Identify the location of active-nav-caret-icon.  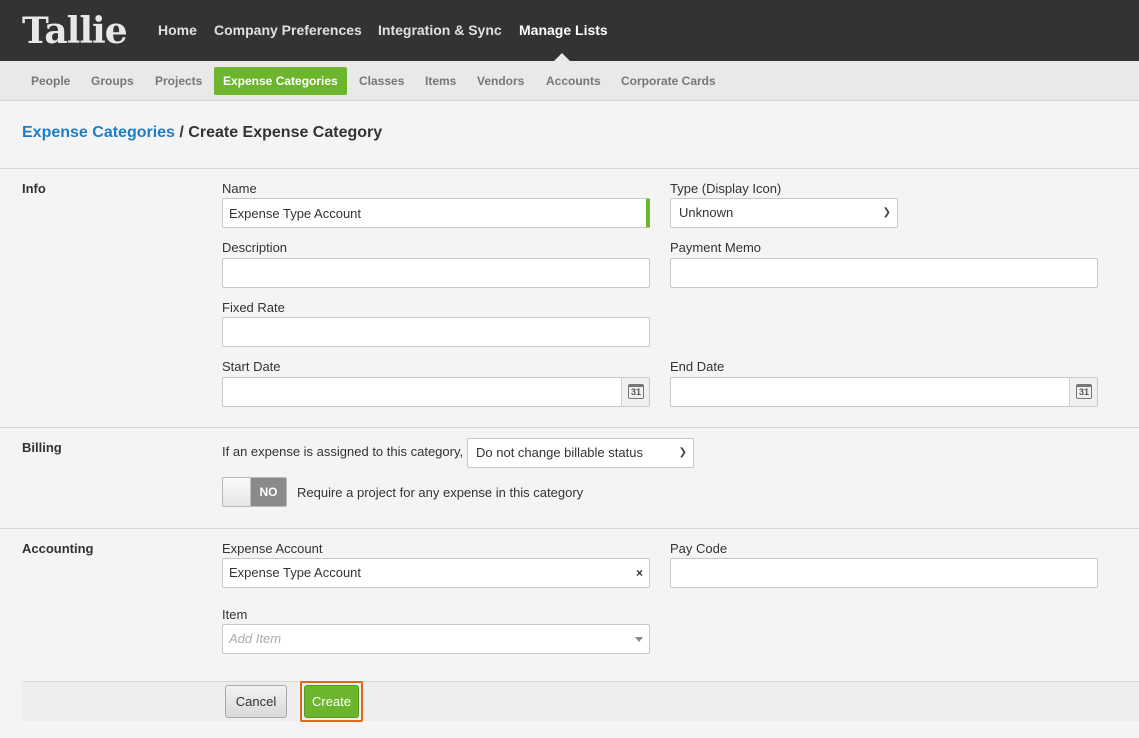
(562, 57).